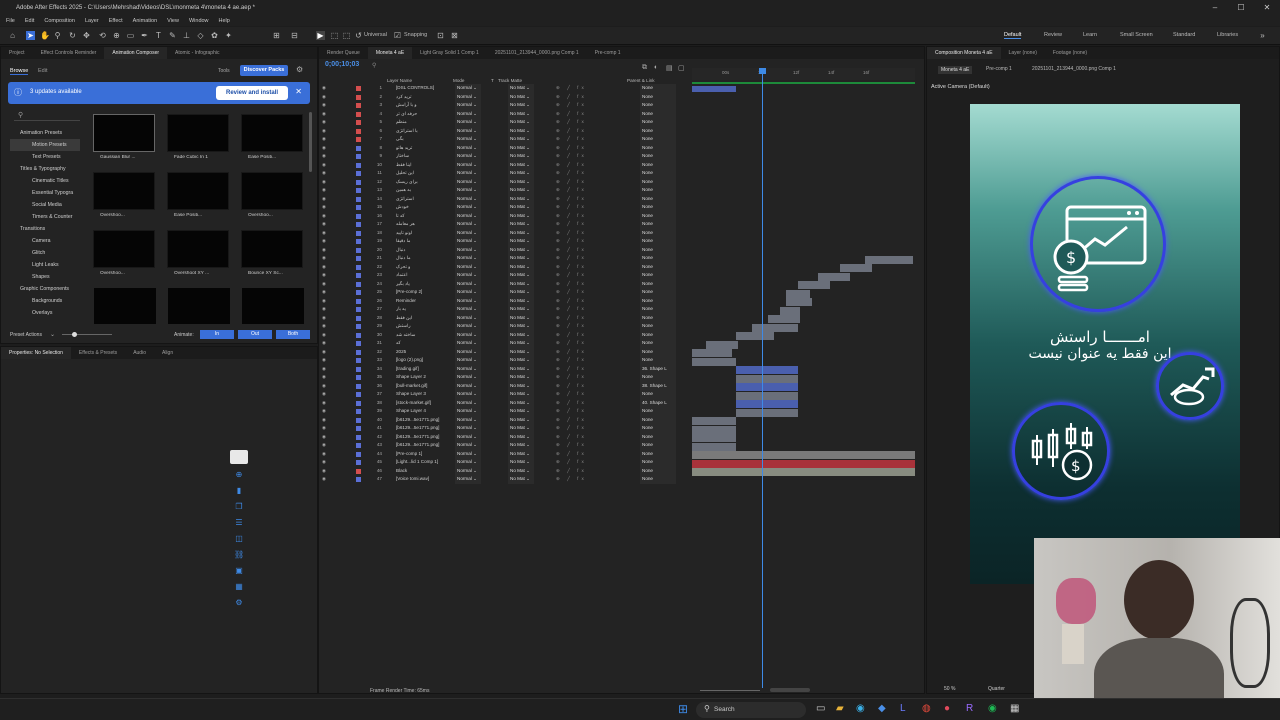  I want to click on layer-name: یاد بگیر, so click(425, 284).